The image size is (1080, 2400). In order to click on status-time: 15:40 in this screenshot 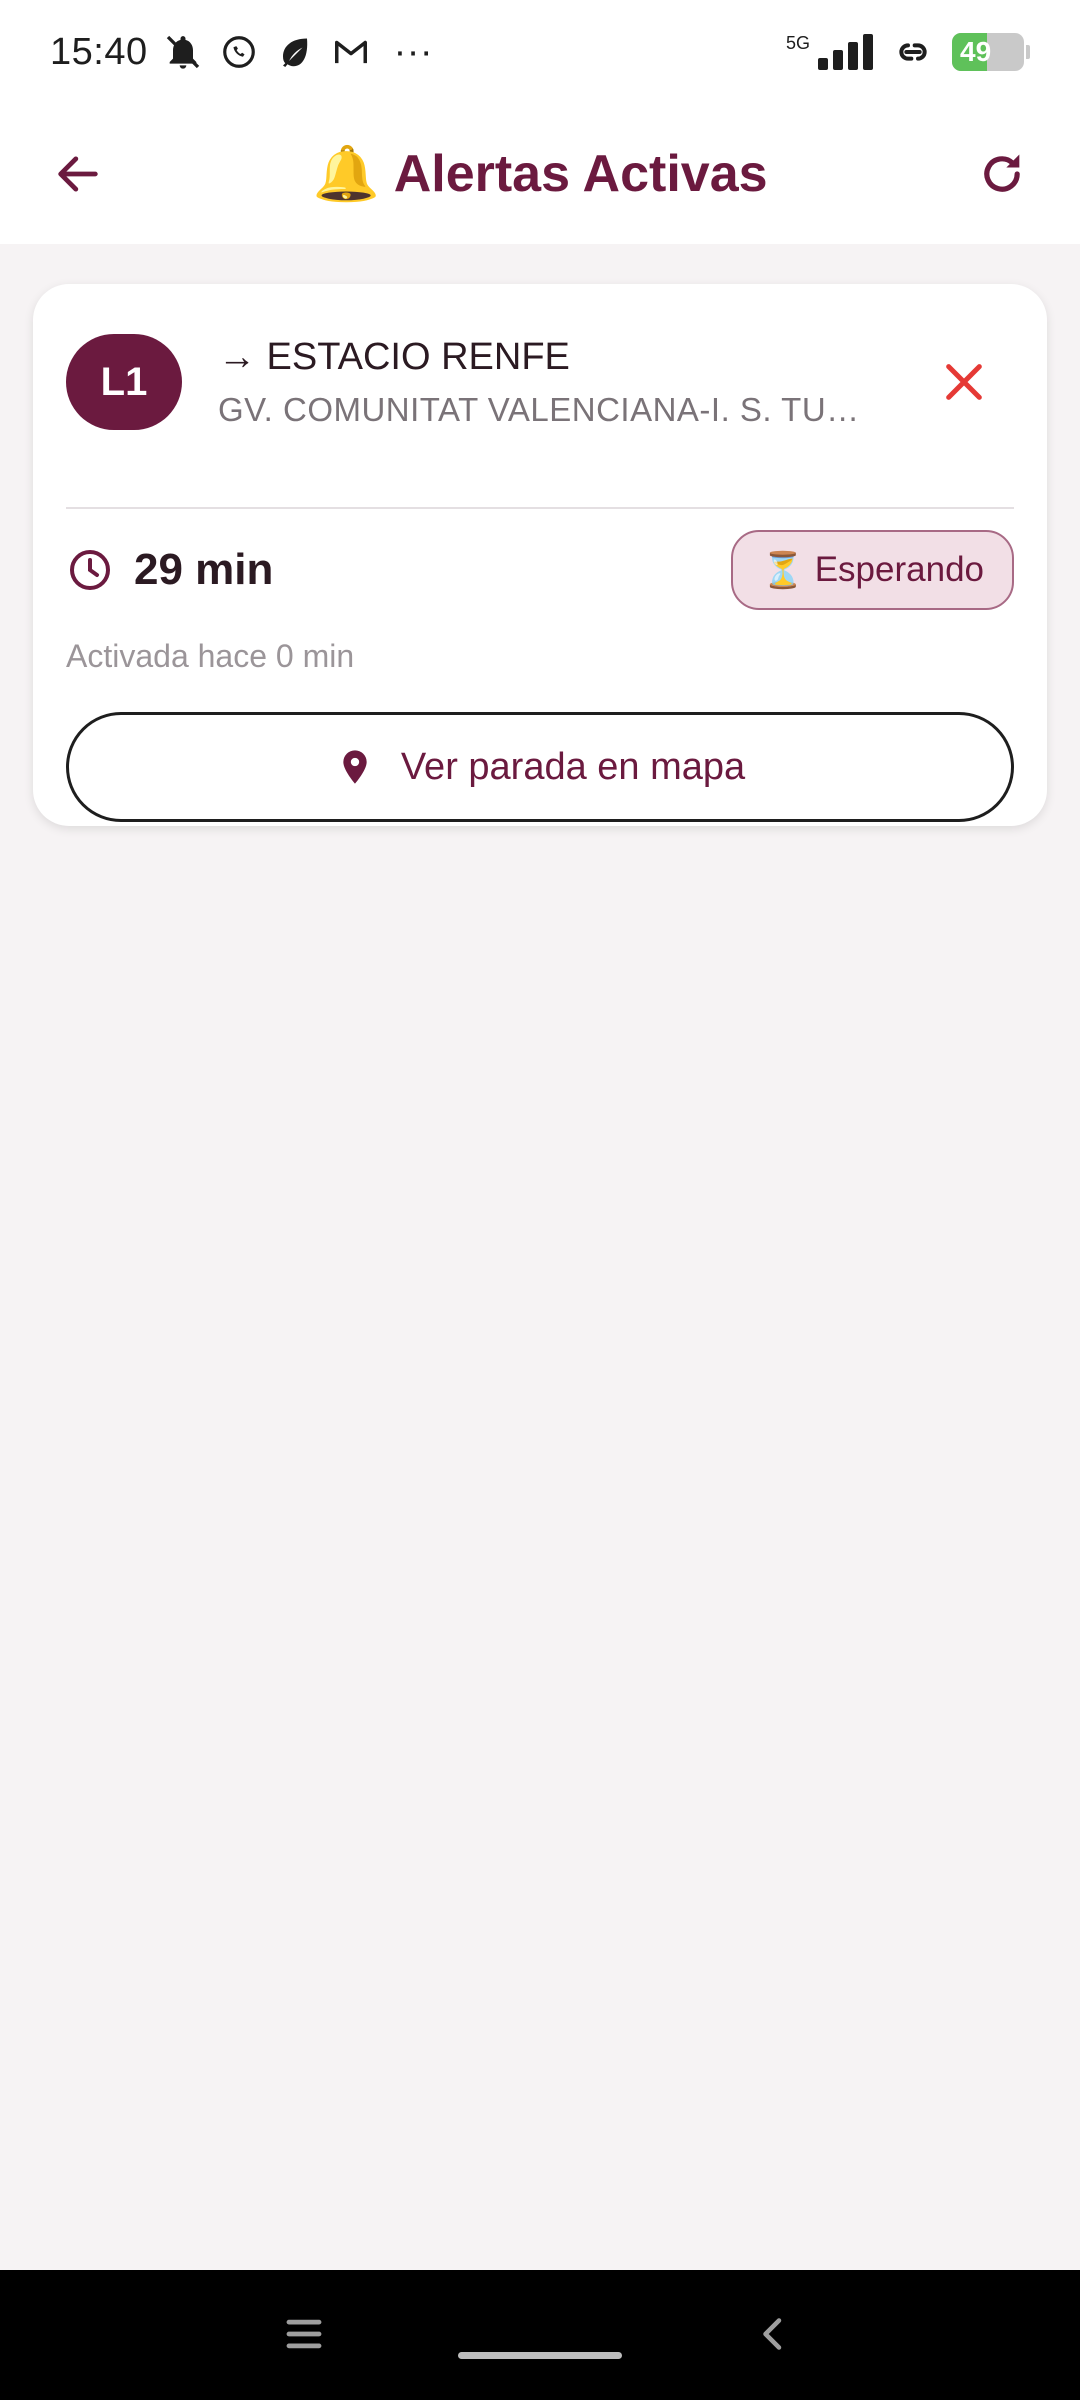, I will do `click(99, 51)`.